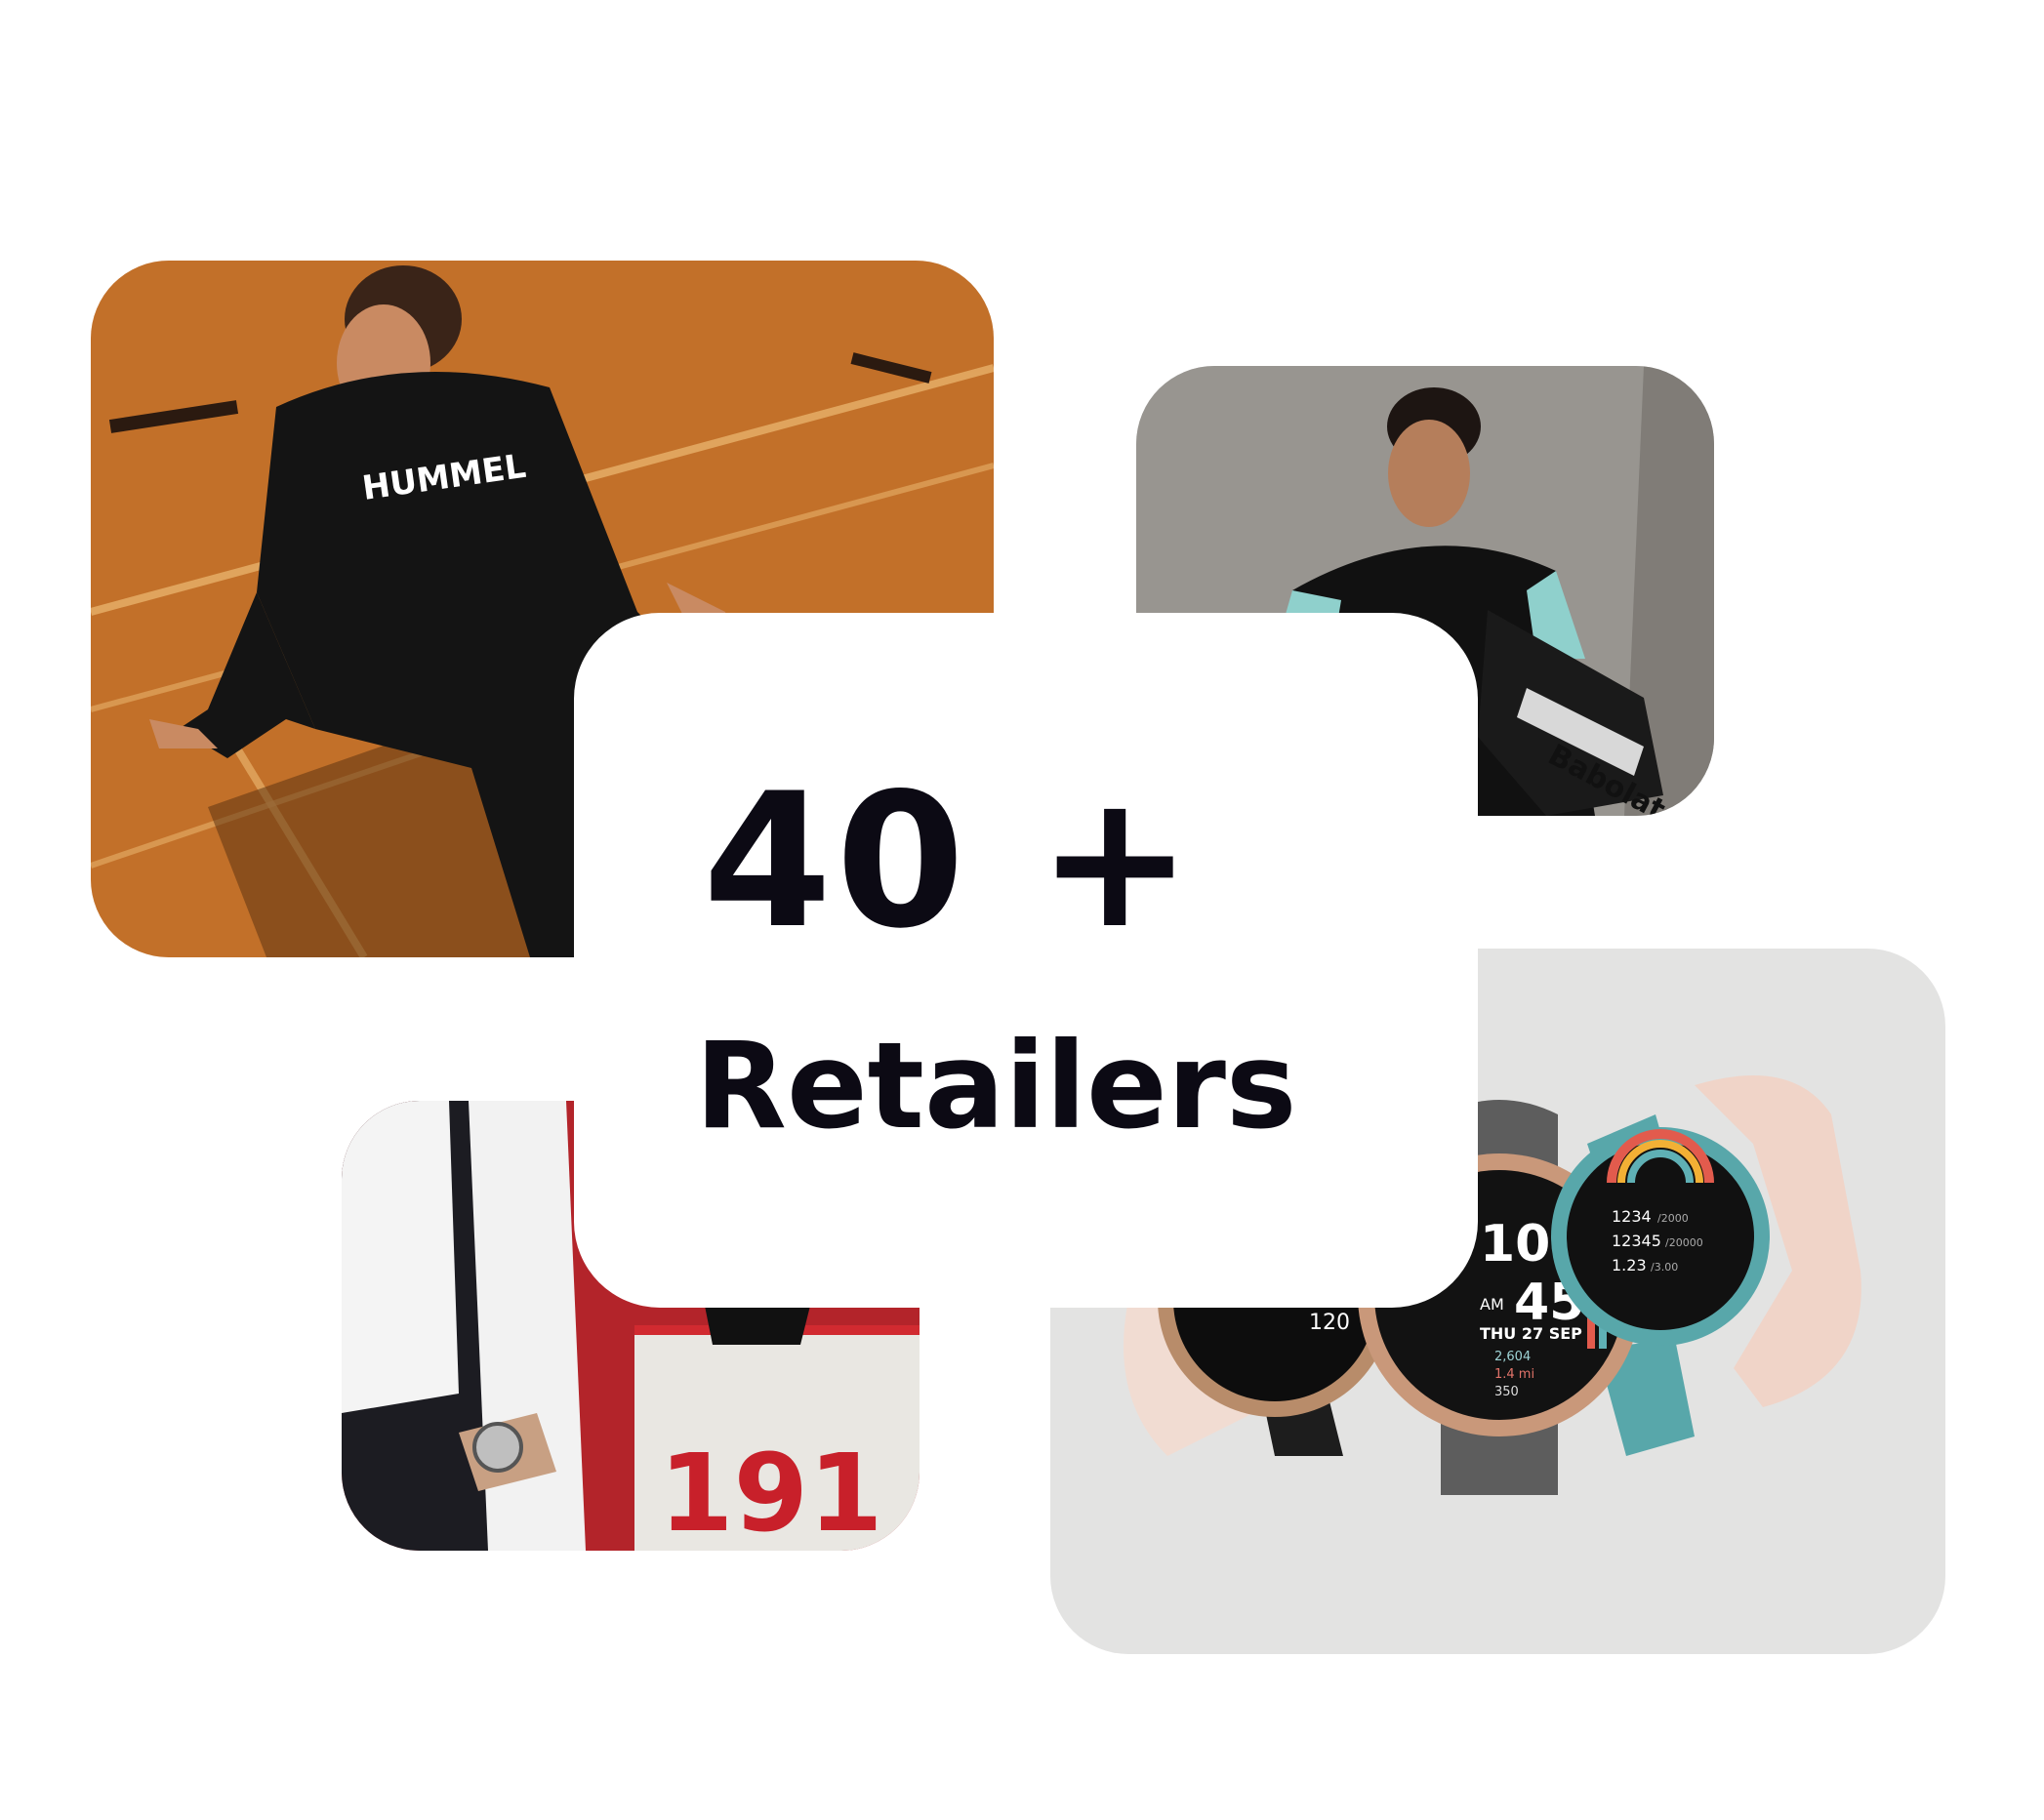 Image resolution: width=2044 pixels, height=1820 pixels. I want to click on watch-goal-3: 1.23, so click(1629, 1265).